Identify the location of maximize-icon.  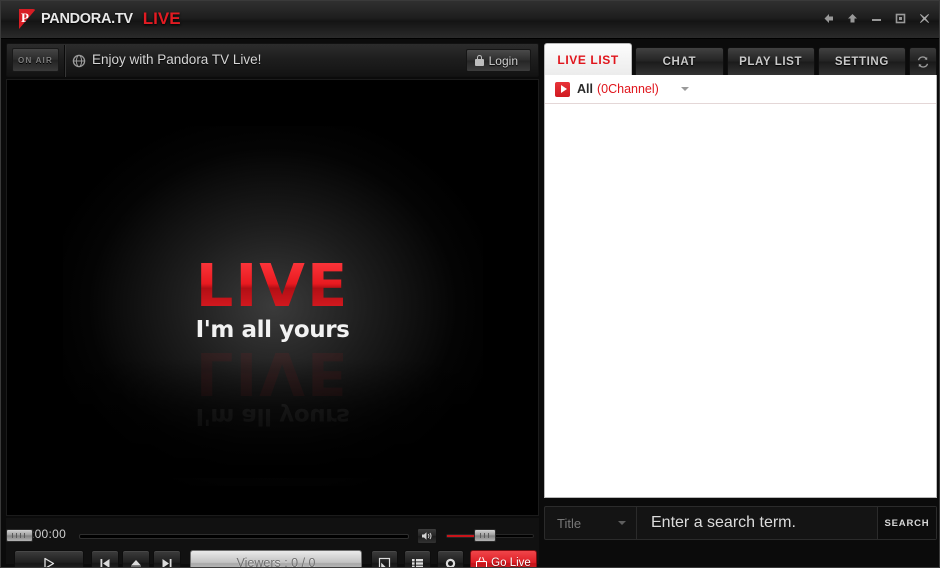
(900, 18).